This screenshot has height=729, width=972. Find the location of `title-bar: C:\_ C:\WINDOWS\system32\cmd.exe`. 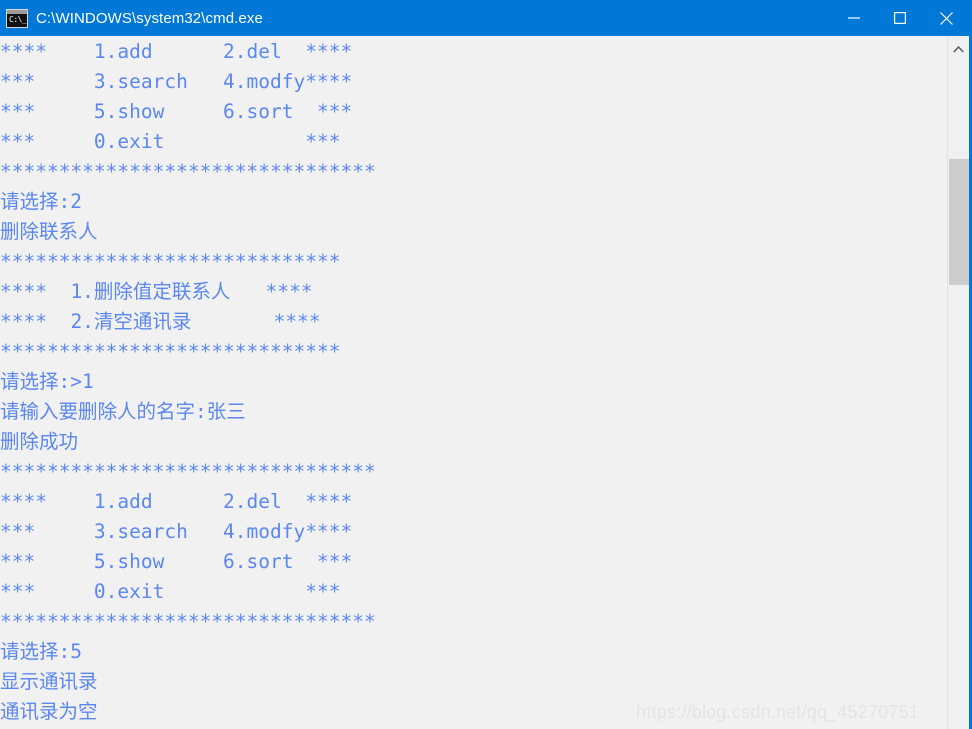

title-bar: C:\_ C:\WINDOWS\system32\cmd.exe is located at coordinates (484, 18).